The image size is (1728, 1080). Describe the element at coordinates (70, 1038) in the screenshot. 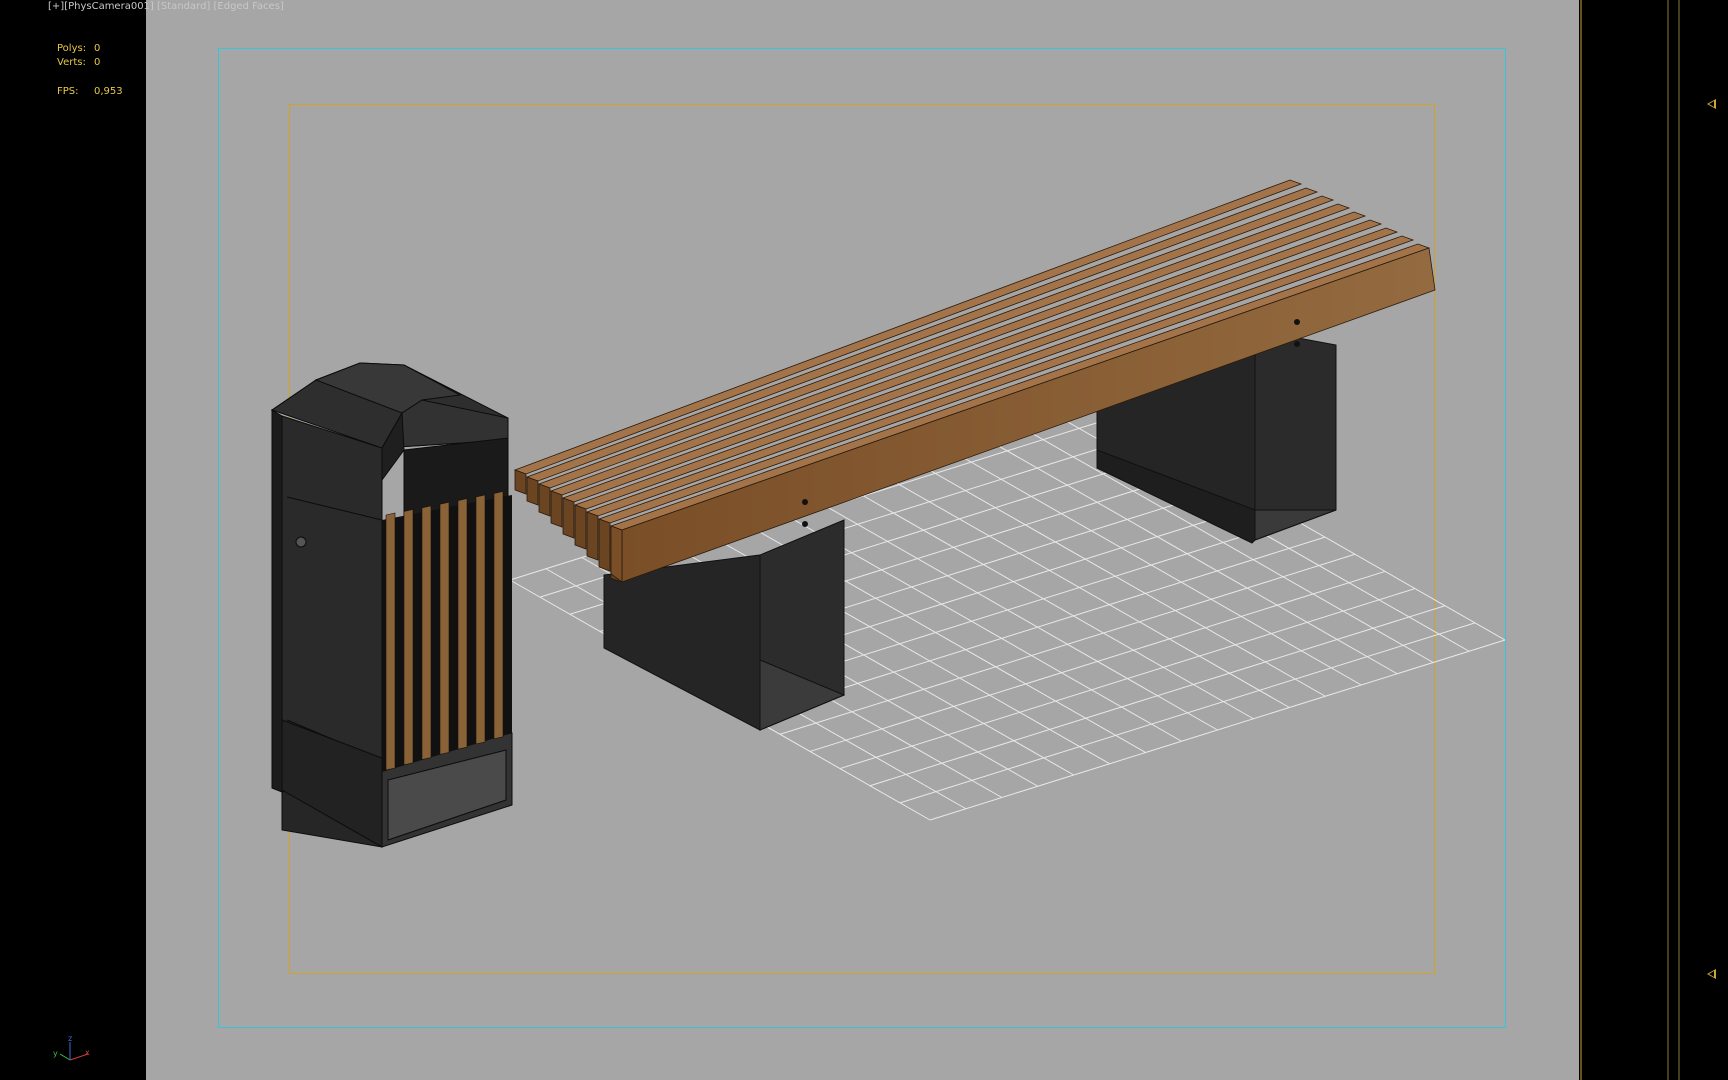

I see `z-axis-label: z` at that location.